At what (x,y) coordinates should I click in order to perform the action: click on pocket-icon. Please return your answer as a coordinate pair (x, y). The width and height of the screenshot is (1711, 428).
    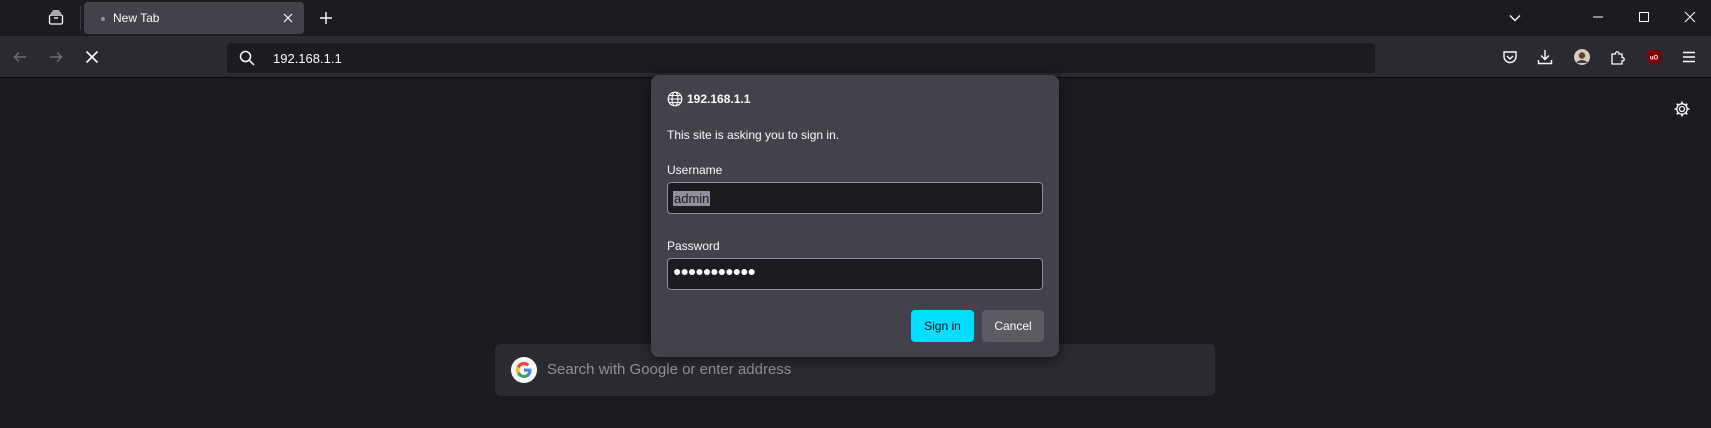
    Looking at the image, I should click on (1510, 57).